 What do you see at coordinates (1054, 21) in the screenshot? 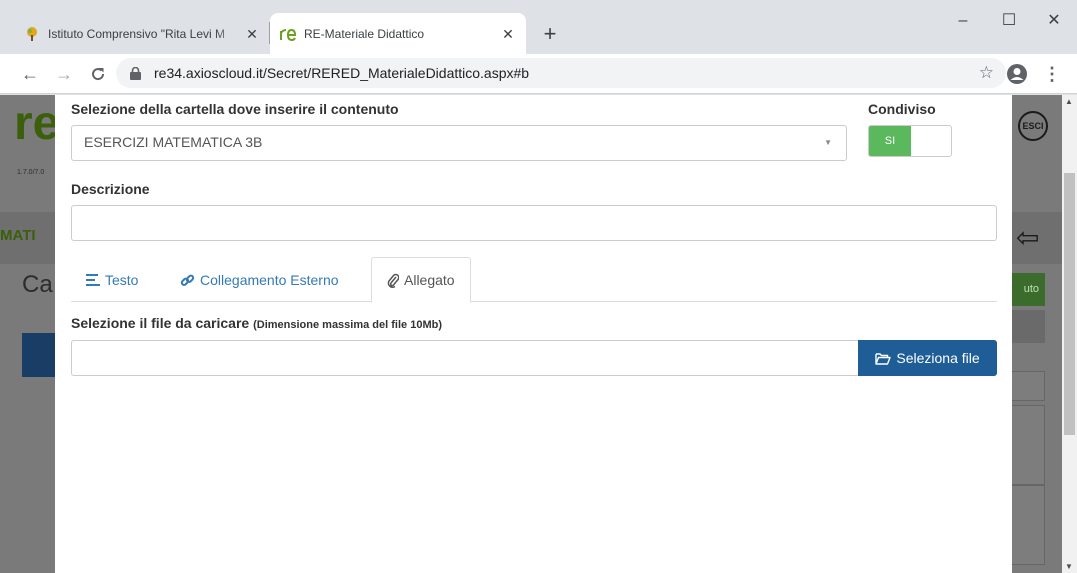
I see `close-window-button: ✕` at bounding box center [1054, 21].